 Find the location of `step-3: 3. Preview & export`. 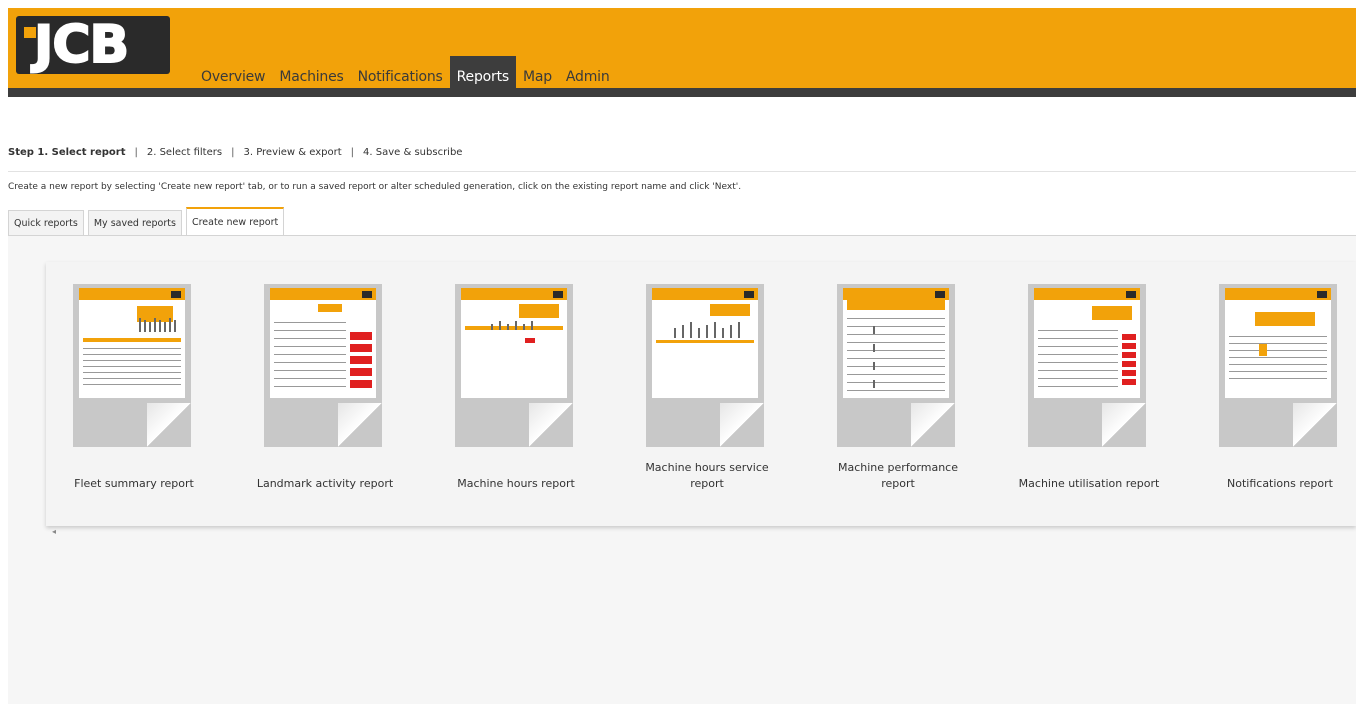

step-3: 3. Preview & export is located at coordinates (292, 152).